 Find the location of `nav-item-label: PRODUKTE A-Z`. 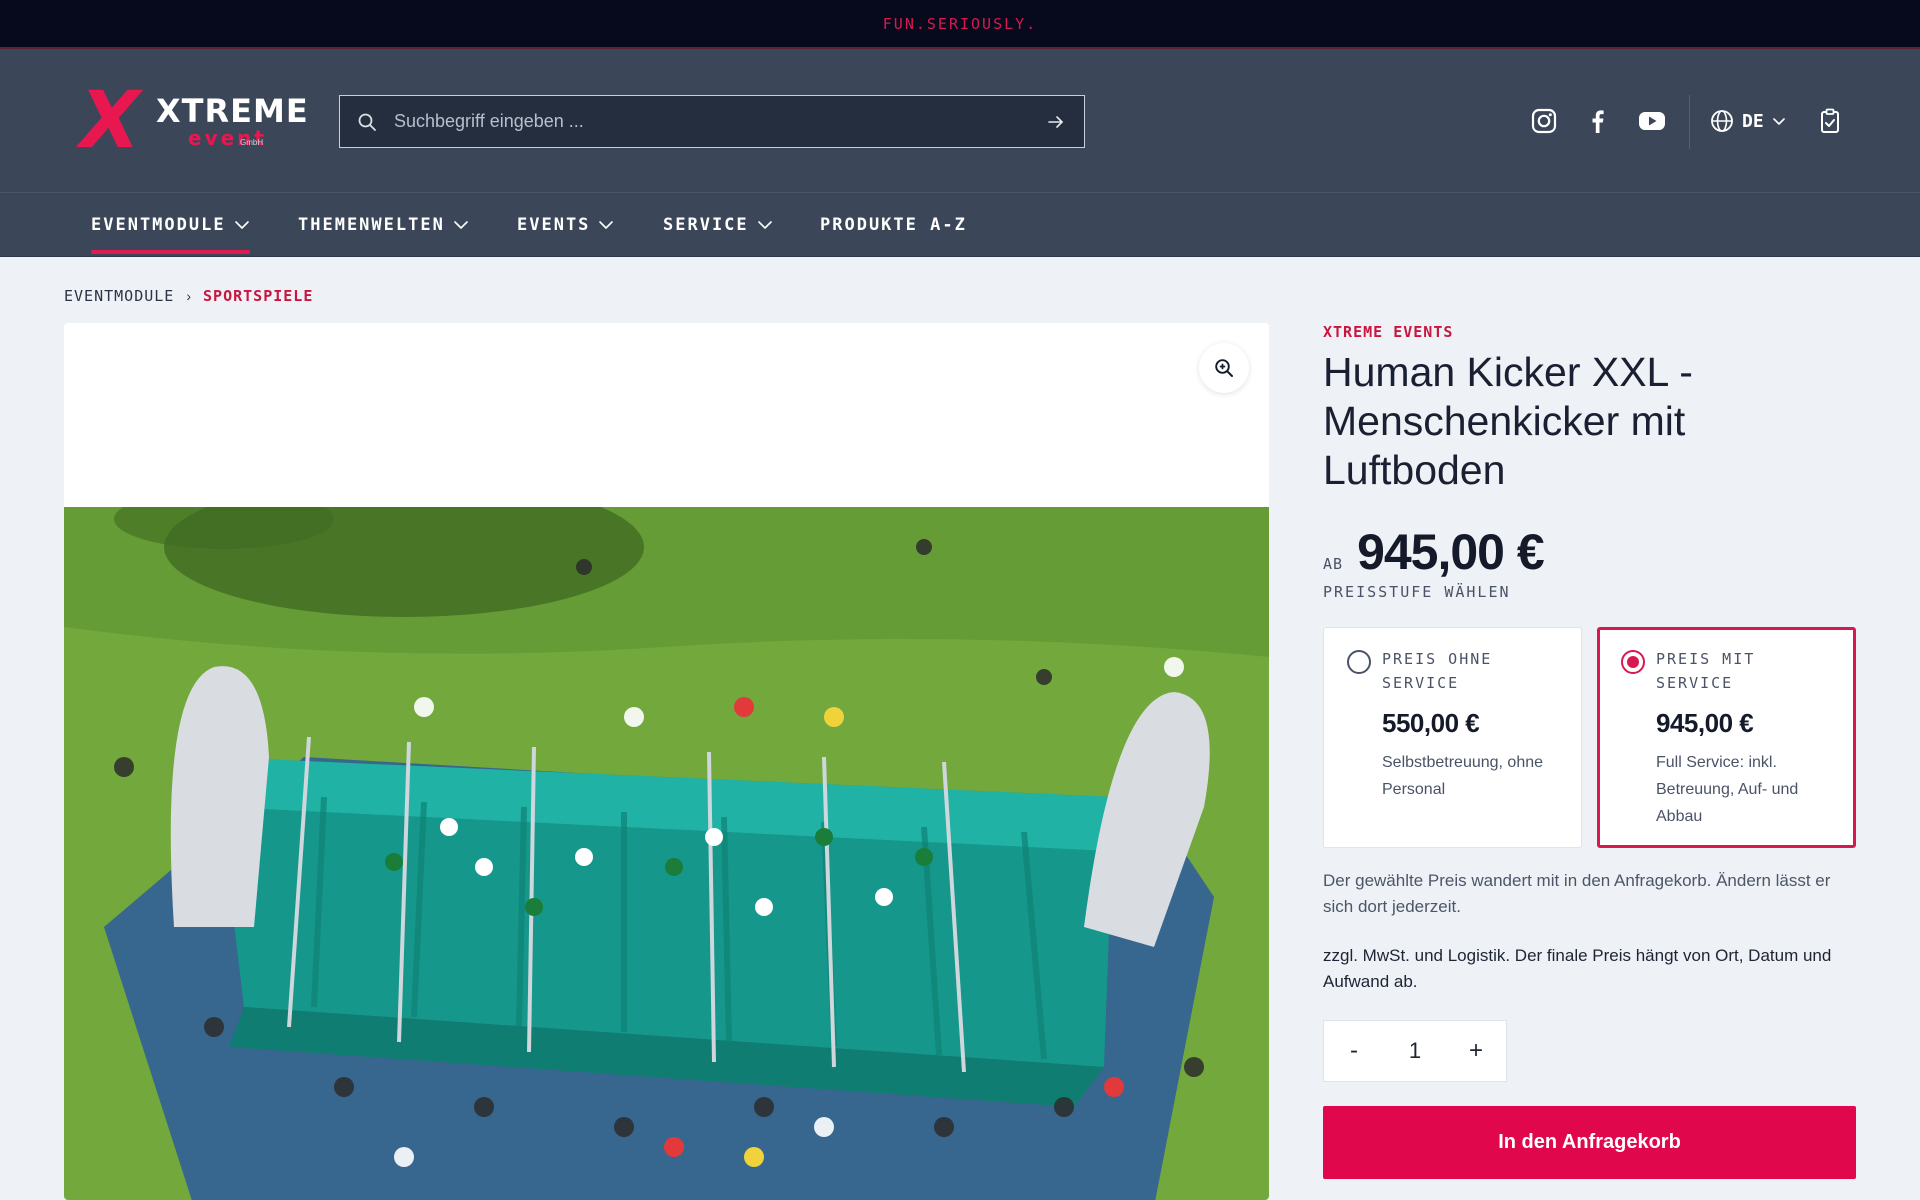

nav-item-label: PRODUKTE A-Z is located at coordinates (893, 225).